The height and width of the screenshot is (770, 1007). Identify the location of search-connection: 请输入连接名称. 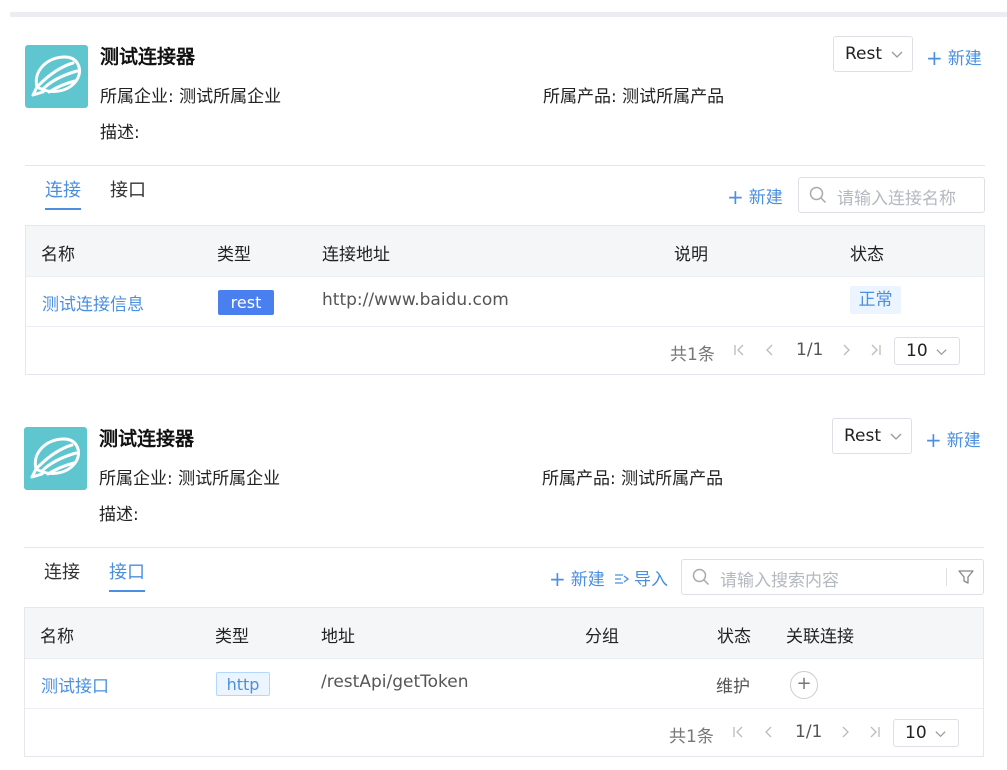
(891, 195).